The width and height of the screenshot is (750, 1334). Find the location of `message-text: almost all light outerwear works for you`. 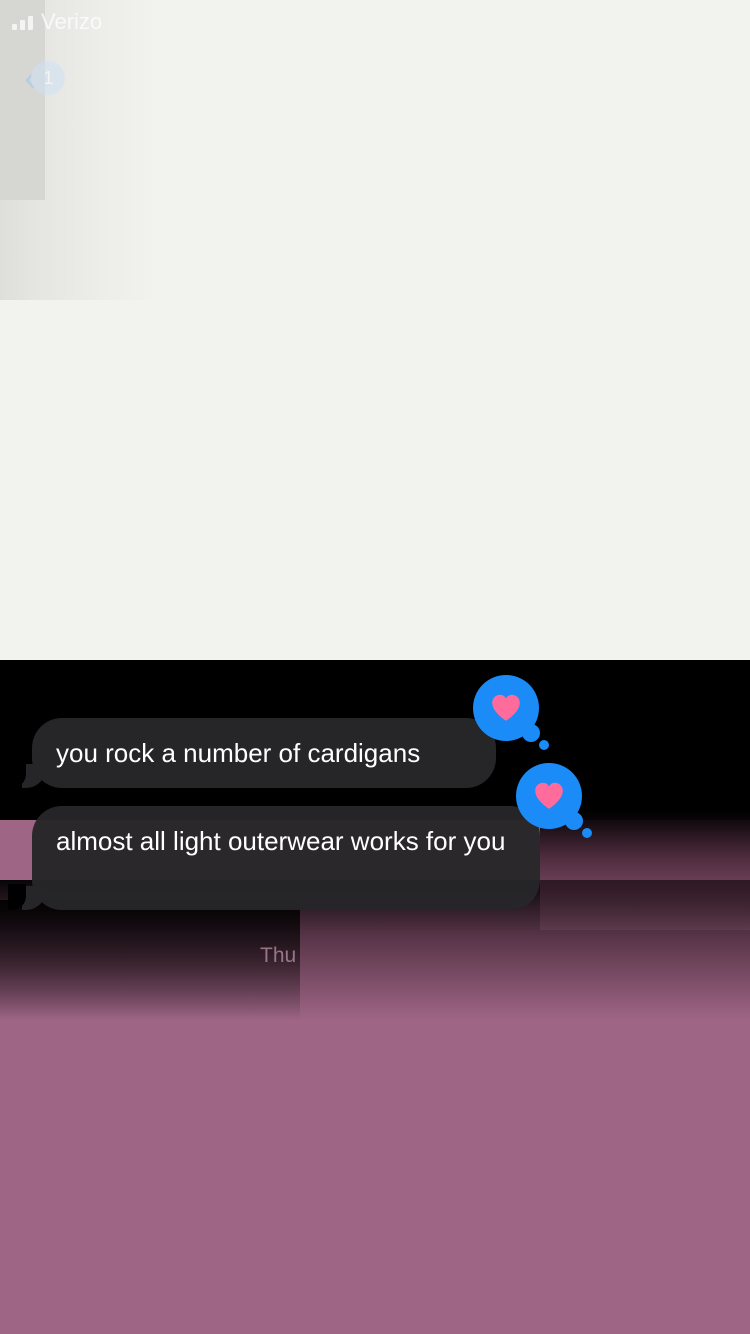

message-text: almost all light outerwear works for you is located at coordinates (281, 841).